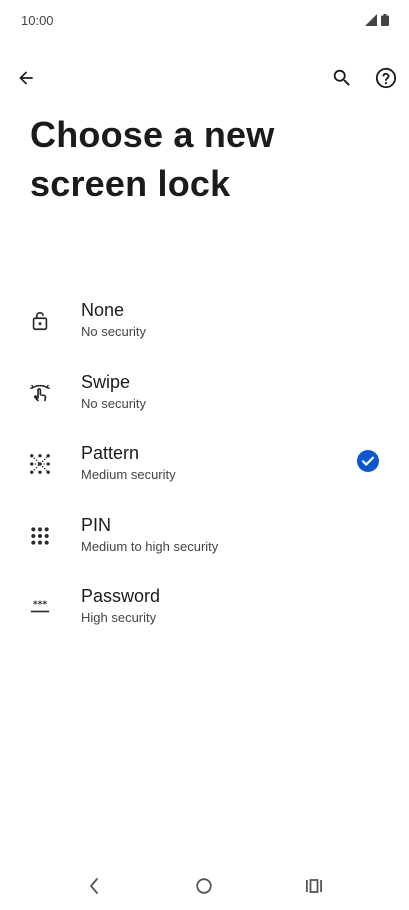 The image size is (409, 910). I want to click on option-summary: Medium to high security, so click(150, 546).